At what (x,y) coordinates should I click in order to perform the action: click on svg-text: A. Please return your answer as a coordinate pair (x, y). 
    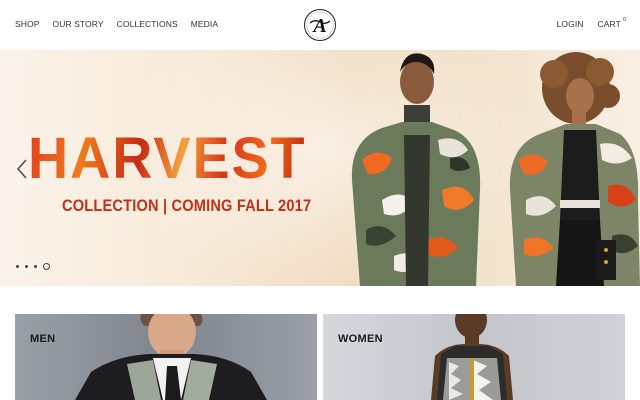
    Looking at the image, I should click on (318, 26).